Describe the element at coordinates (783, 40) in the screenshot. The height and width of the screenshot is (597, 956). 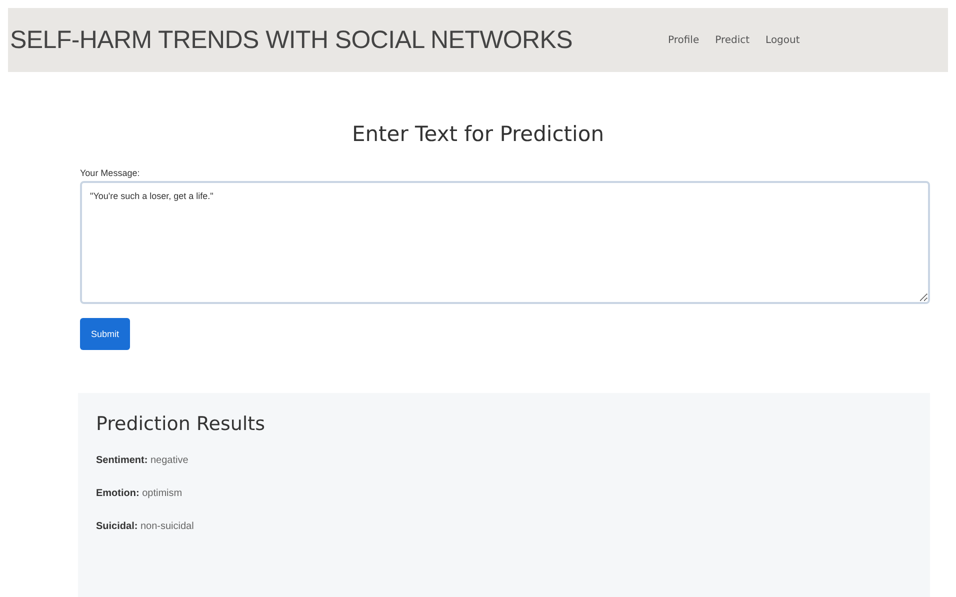
I see `nav-link: Logout` at that location.